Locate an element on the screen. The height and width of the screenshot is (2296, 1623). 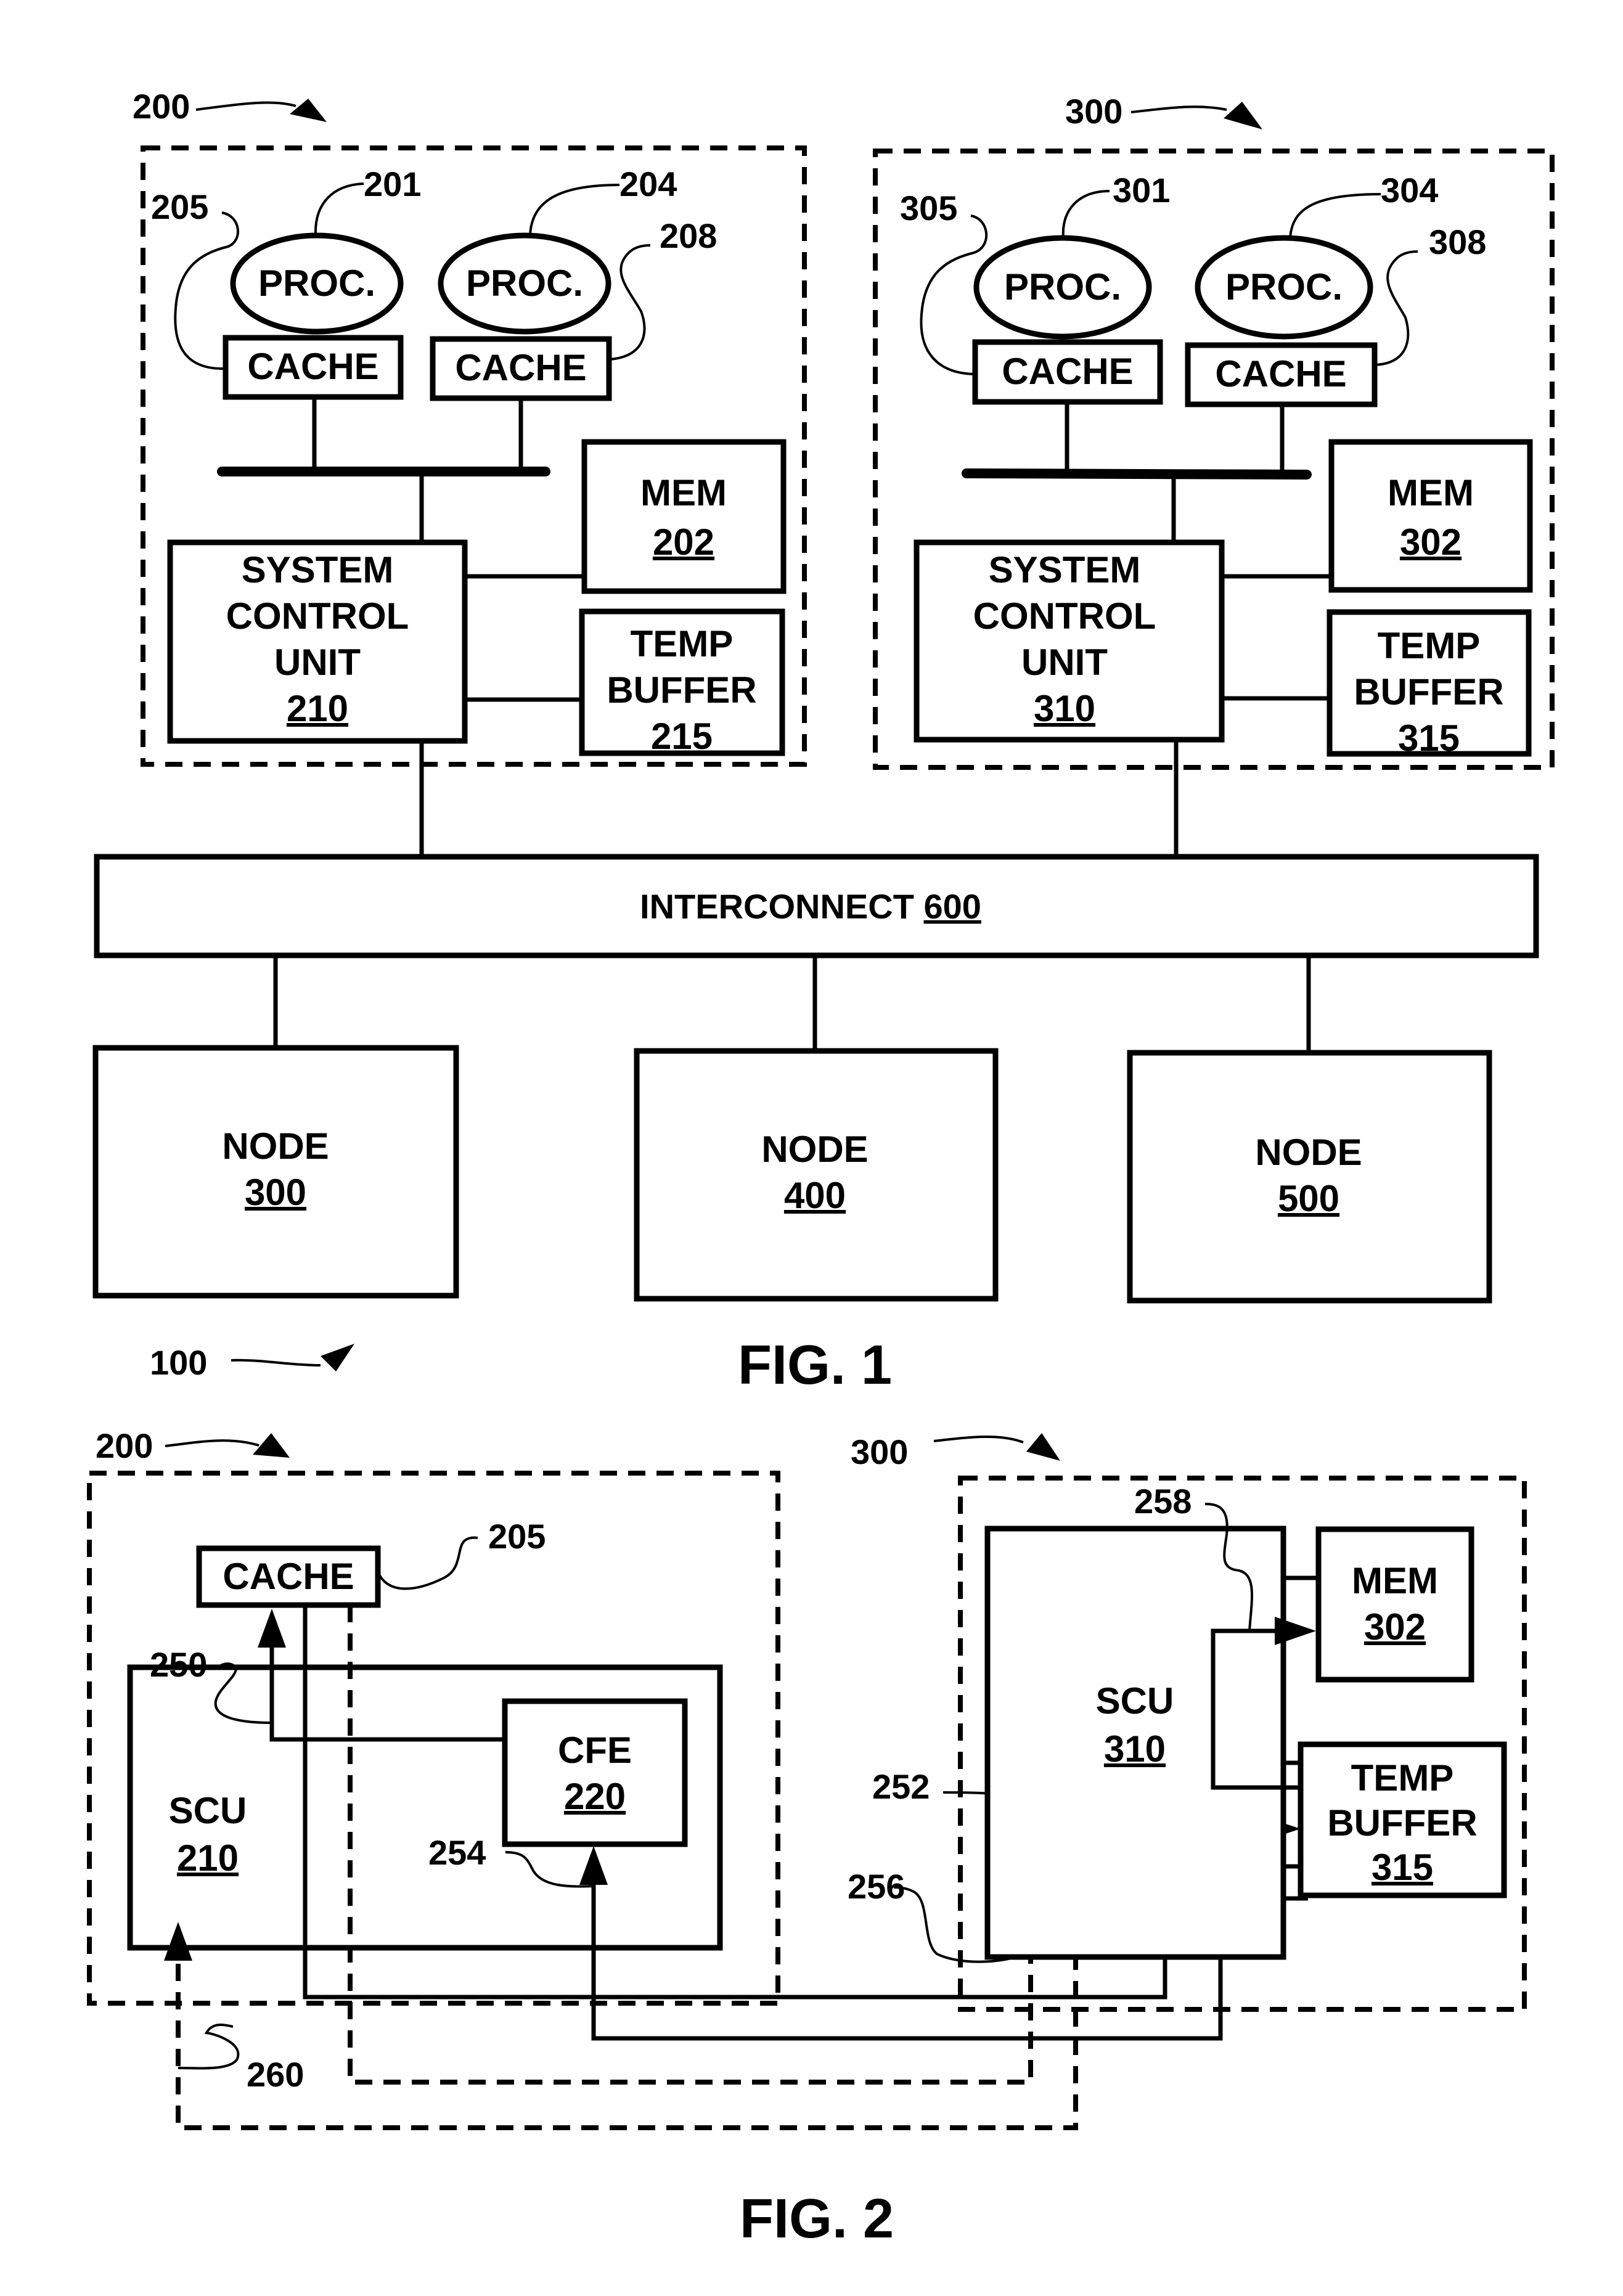
mem-202-ref: 202 is located at coordinates (683, 542).